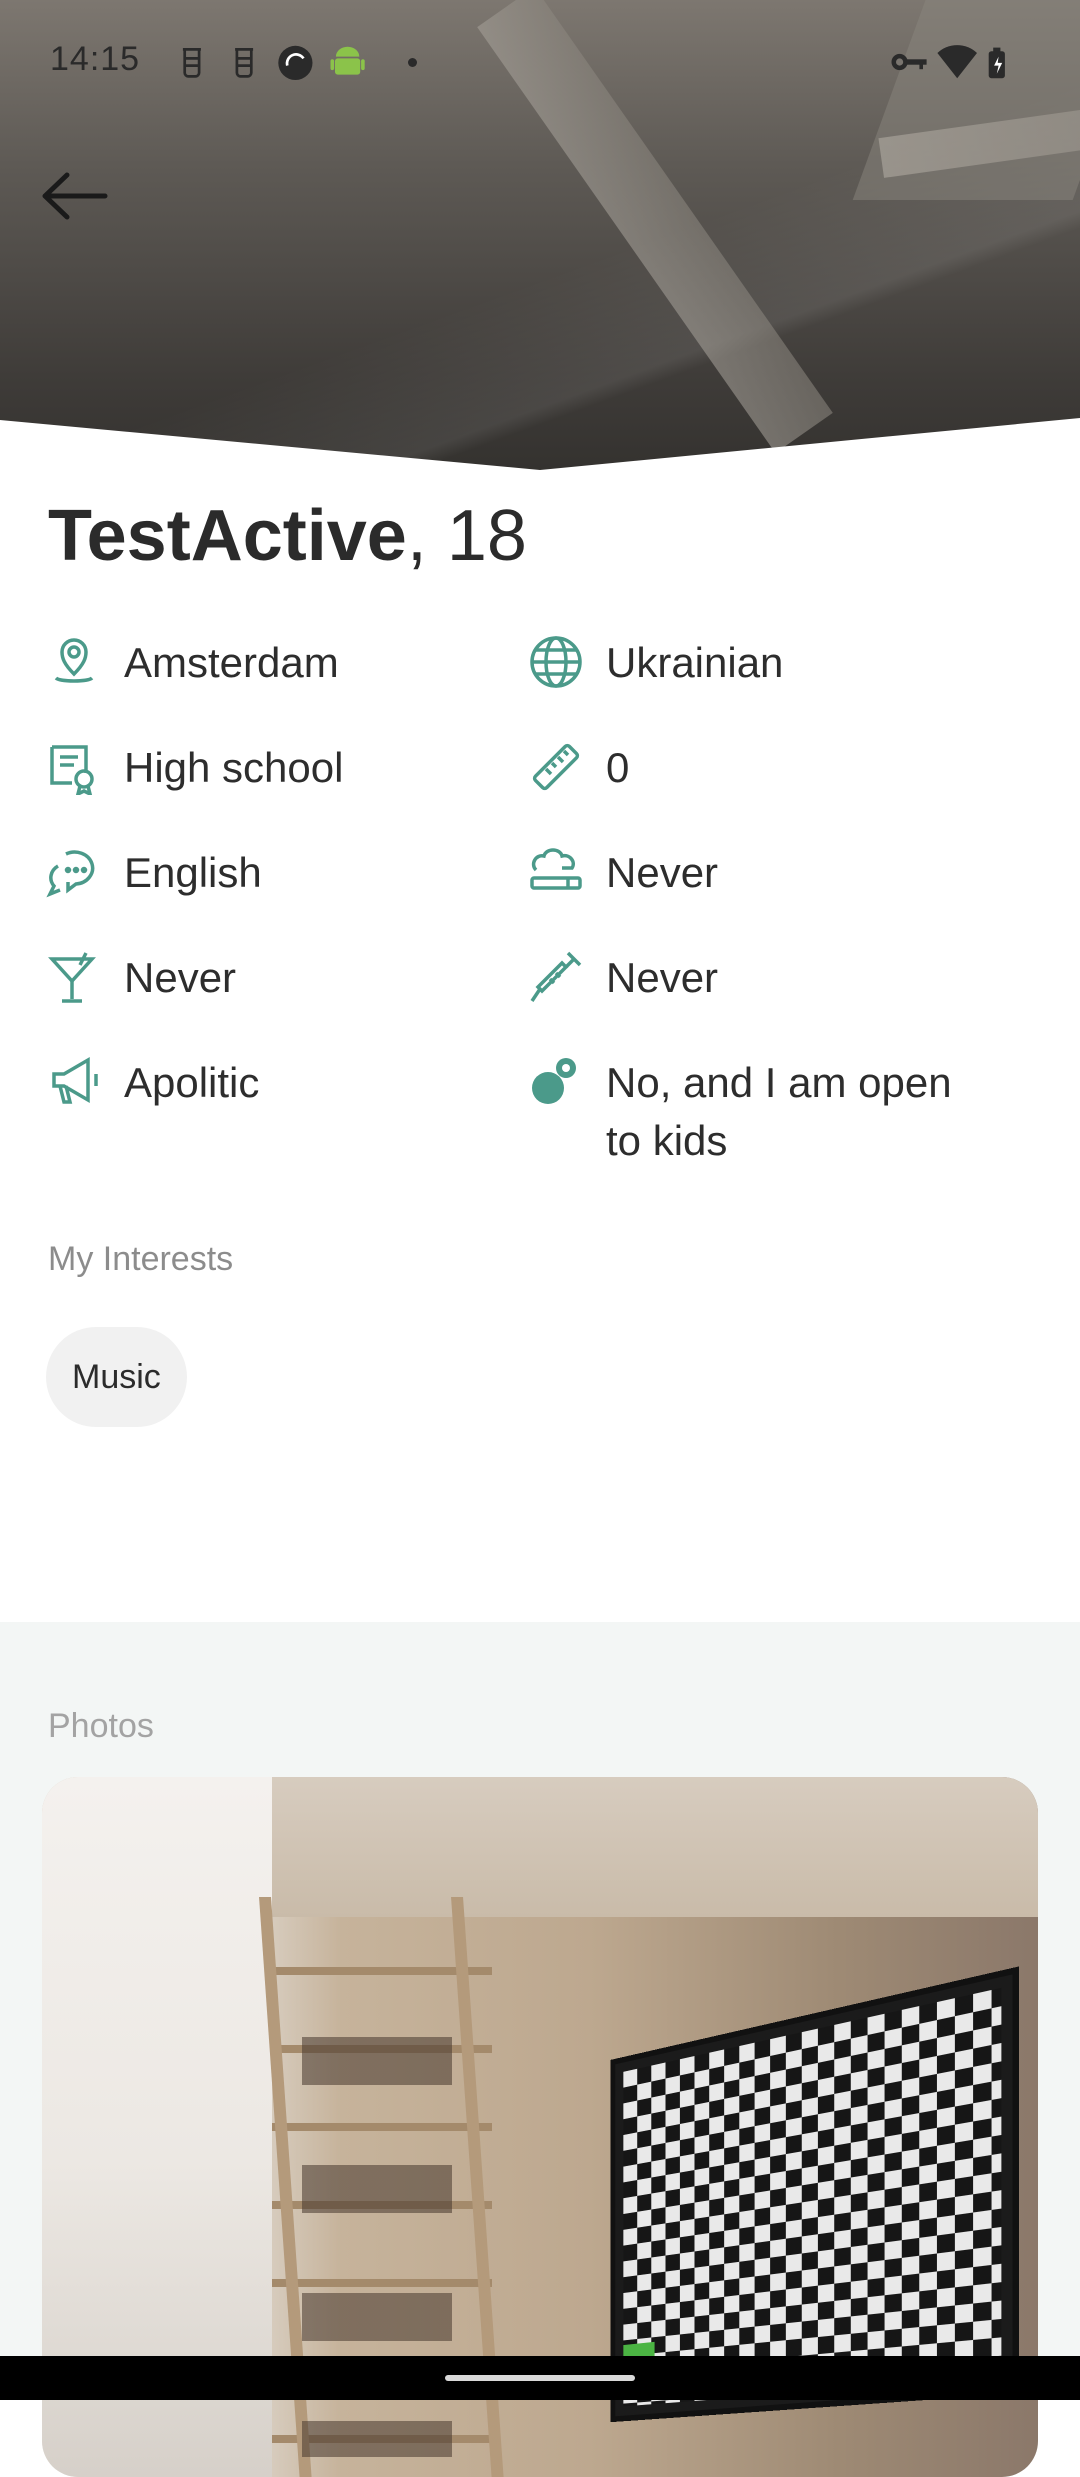 The image size is (1080, 2477). What do you see at coordinates (273, 62) in the screenshot?
I see `notification-icons` at bounding box center [273, 62].